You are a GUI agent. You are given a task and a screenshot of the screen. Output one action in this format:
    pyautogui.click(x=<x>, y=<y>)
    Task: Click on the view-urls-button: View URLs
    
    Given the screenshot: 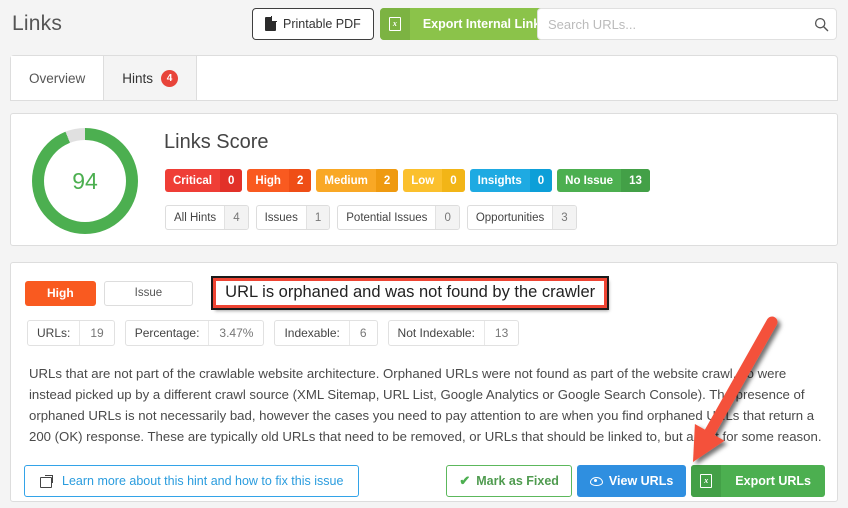 What is the action you would take?
    pyautogui.click(x=631, y=481)
    